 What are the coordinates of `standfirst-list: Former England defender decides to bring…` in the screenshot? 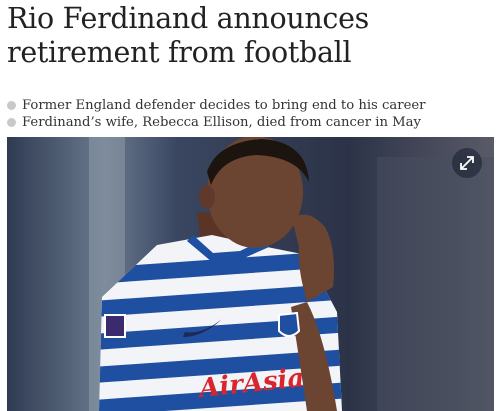 It's located at (216, 114).